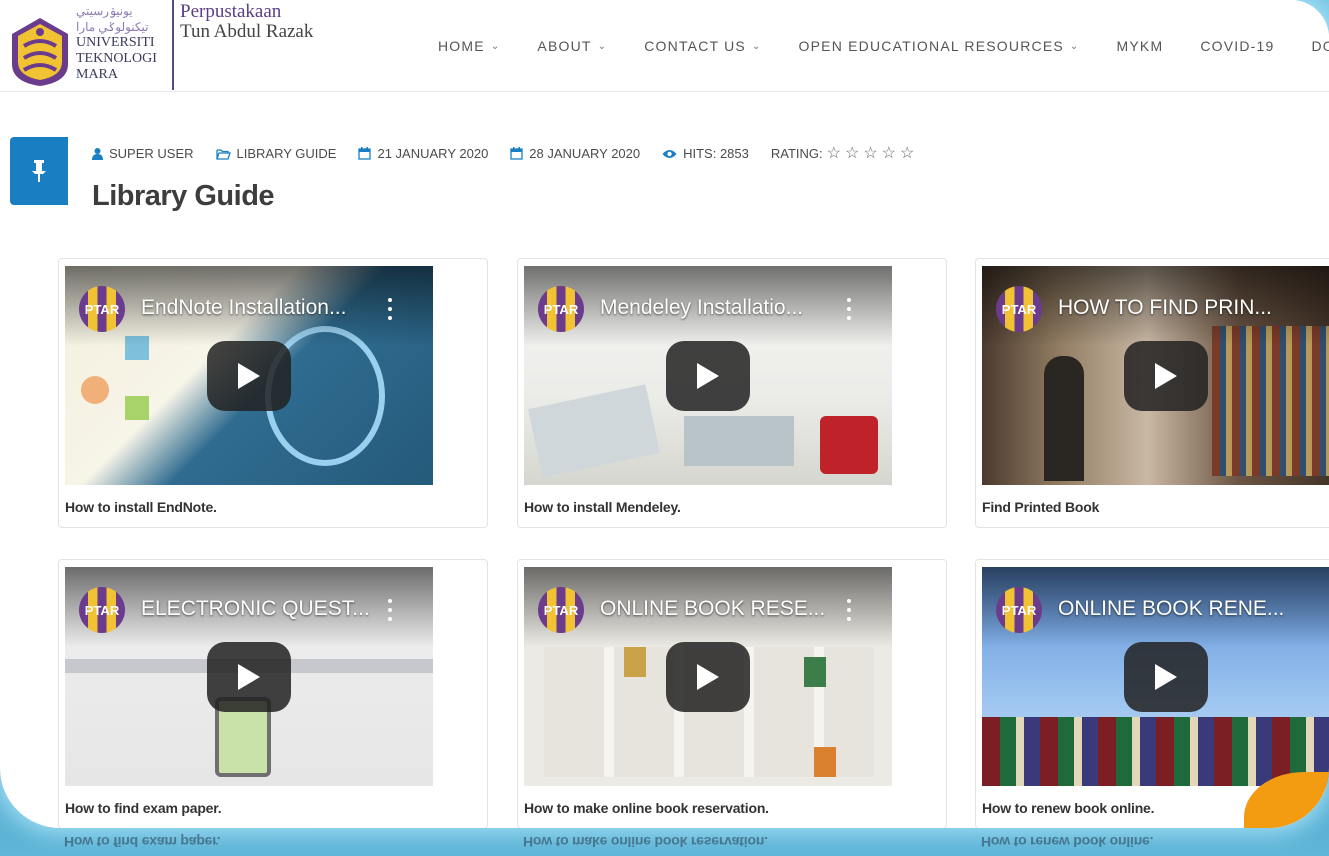  Describe the element at coordinates (575, 153) in the screenshot. I see `meta-modified: 28 JANUARY 2020` at that location.